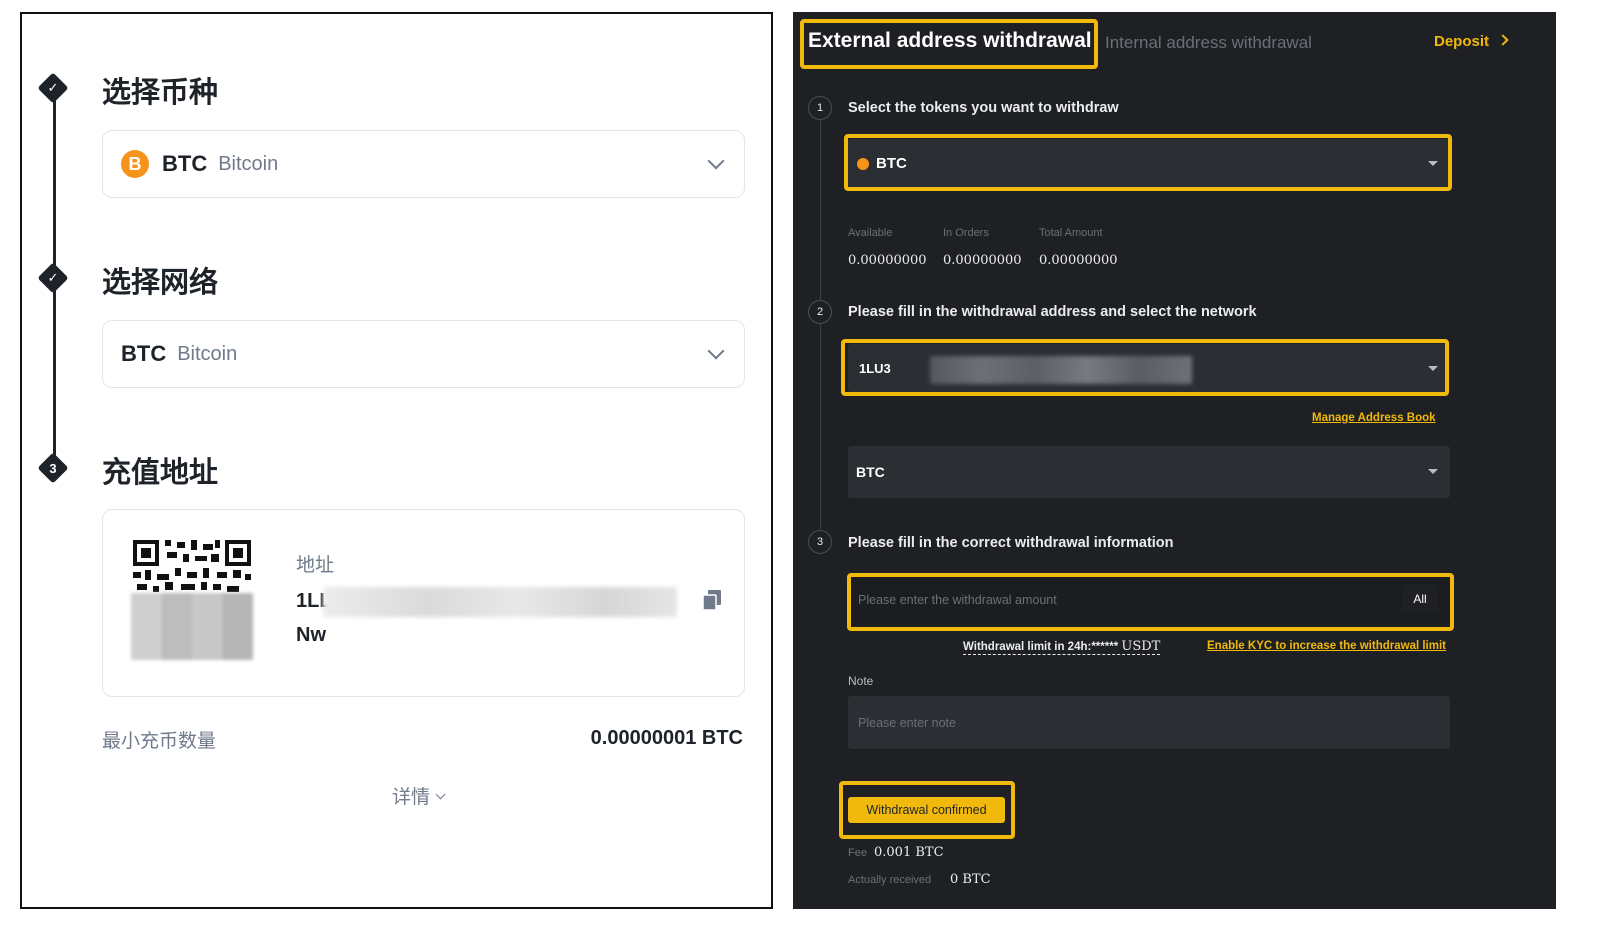 The height and width of the screenshot is (943, 1600). What do you see at coordinates (135, 164) in the screenshot?
I see `bitcoin-coin-icon: B` at bounding box center [135, 164].